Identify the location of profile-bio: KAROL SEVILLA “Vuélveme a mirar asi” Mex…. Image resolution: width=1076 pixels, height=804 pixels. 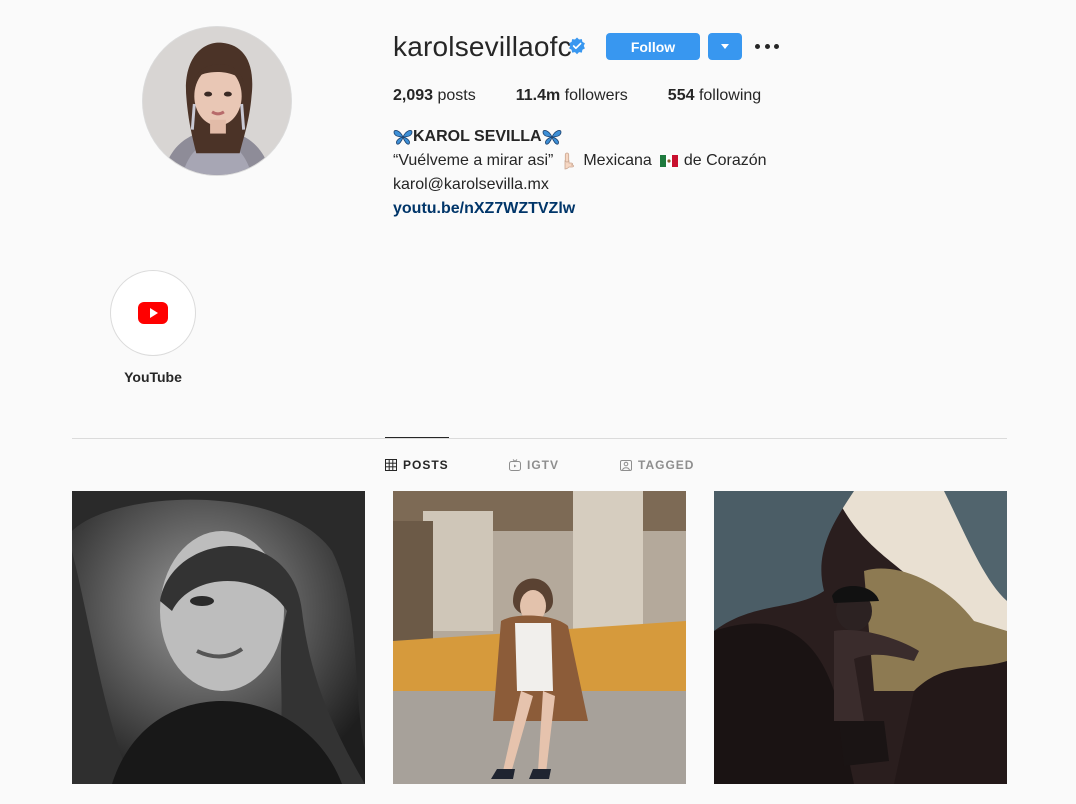
(580, 173).